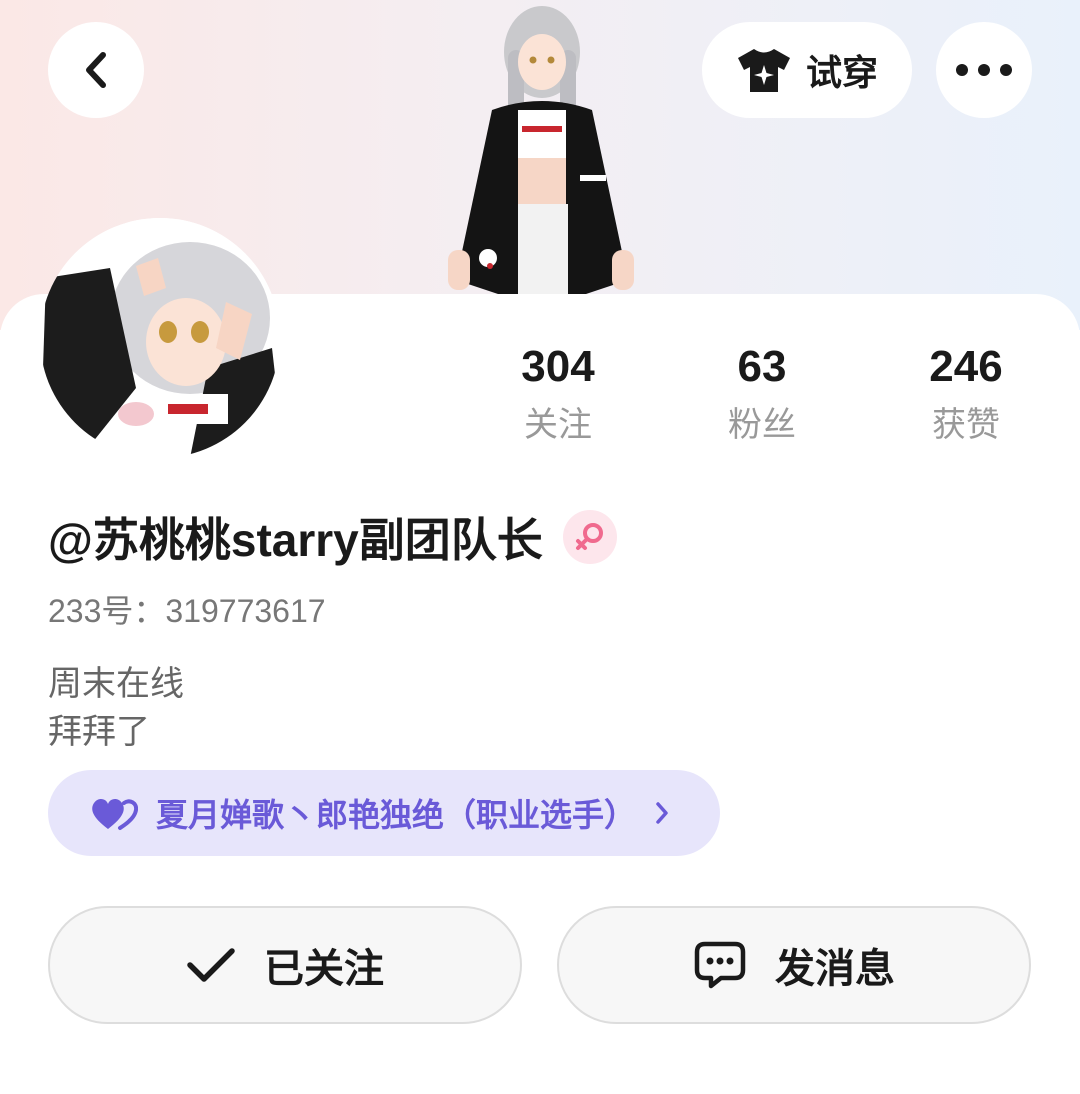 The image size is (1080, 1094). Describe the element at coordinates (558, 366) in the screenshot. I see `following-count: 304` at that location.